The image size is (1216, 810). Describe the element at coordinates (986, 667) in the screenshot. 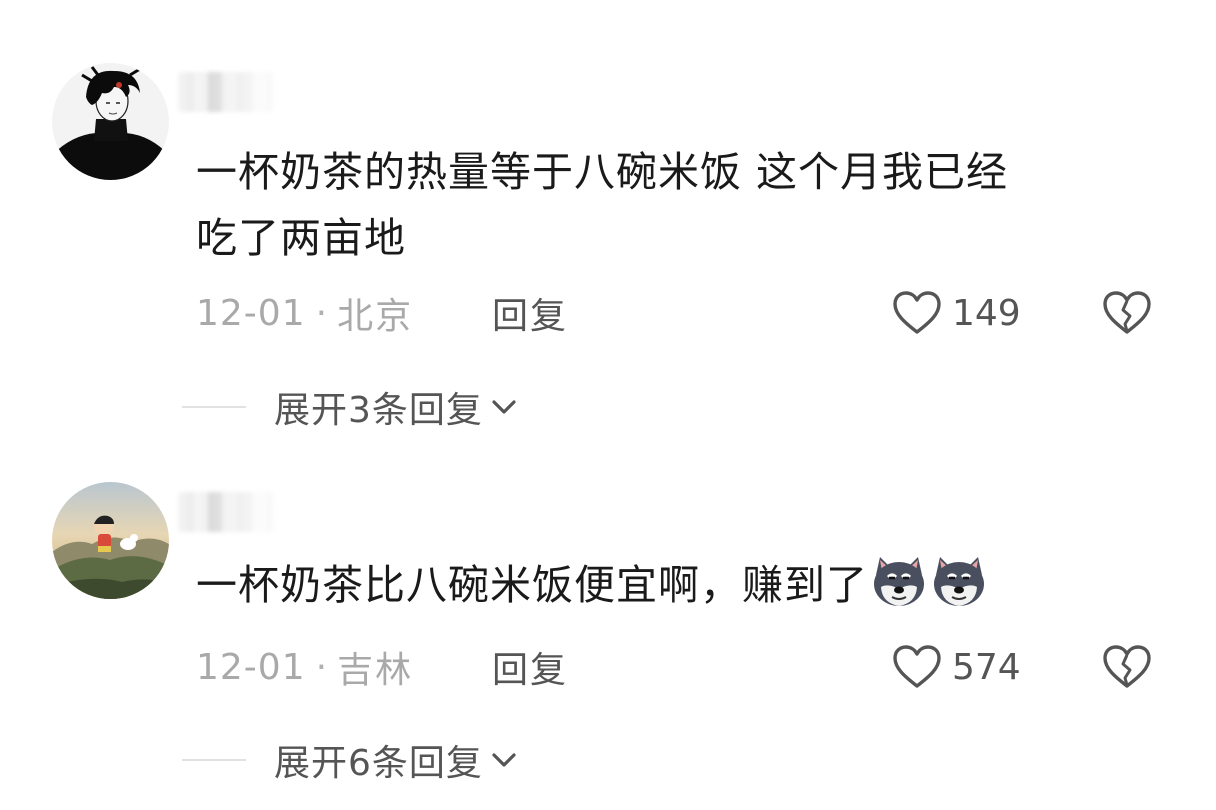

I see `like-count: 574` at that location.